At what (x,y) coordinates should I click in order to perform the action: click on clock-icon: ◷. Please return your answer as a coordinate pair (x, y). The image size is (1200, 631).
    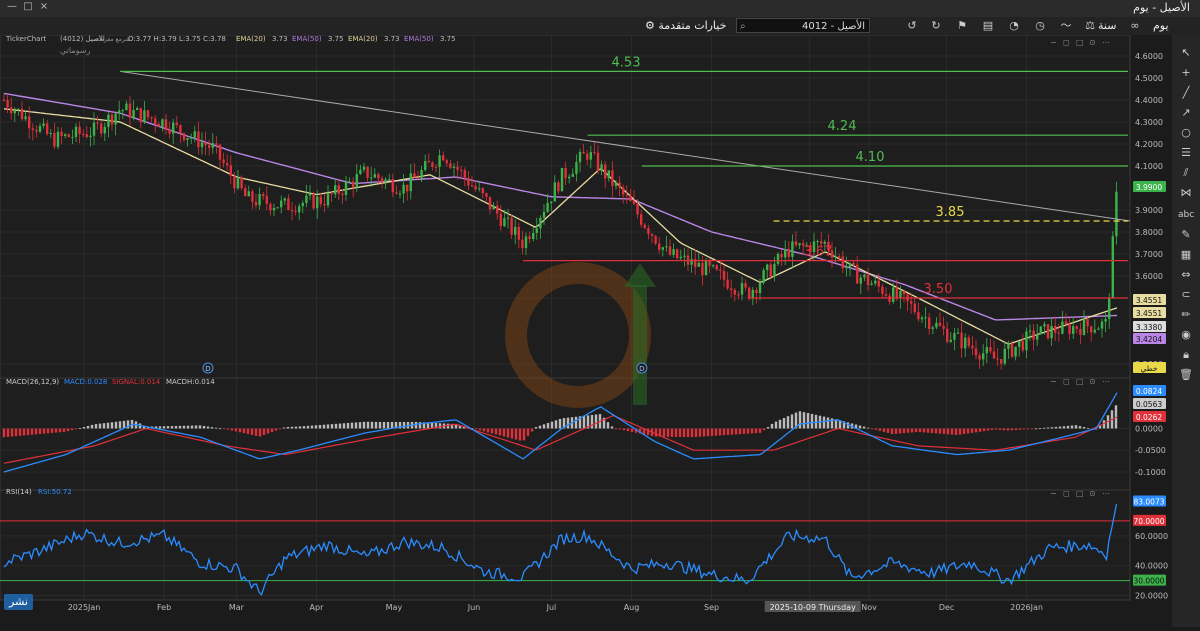
    Looking at the image, I should click on (1040, 26).